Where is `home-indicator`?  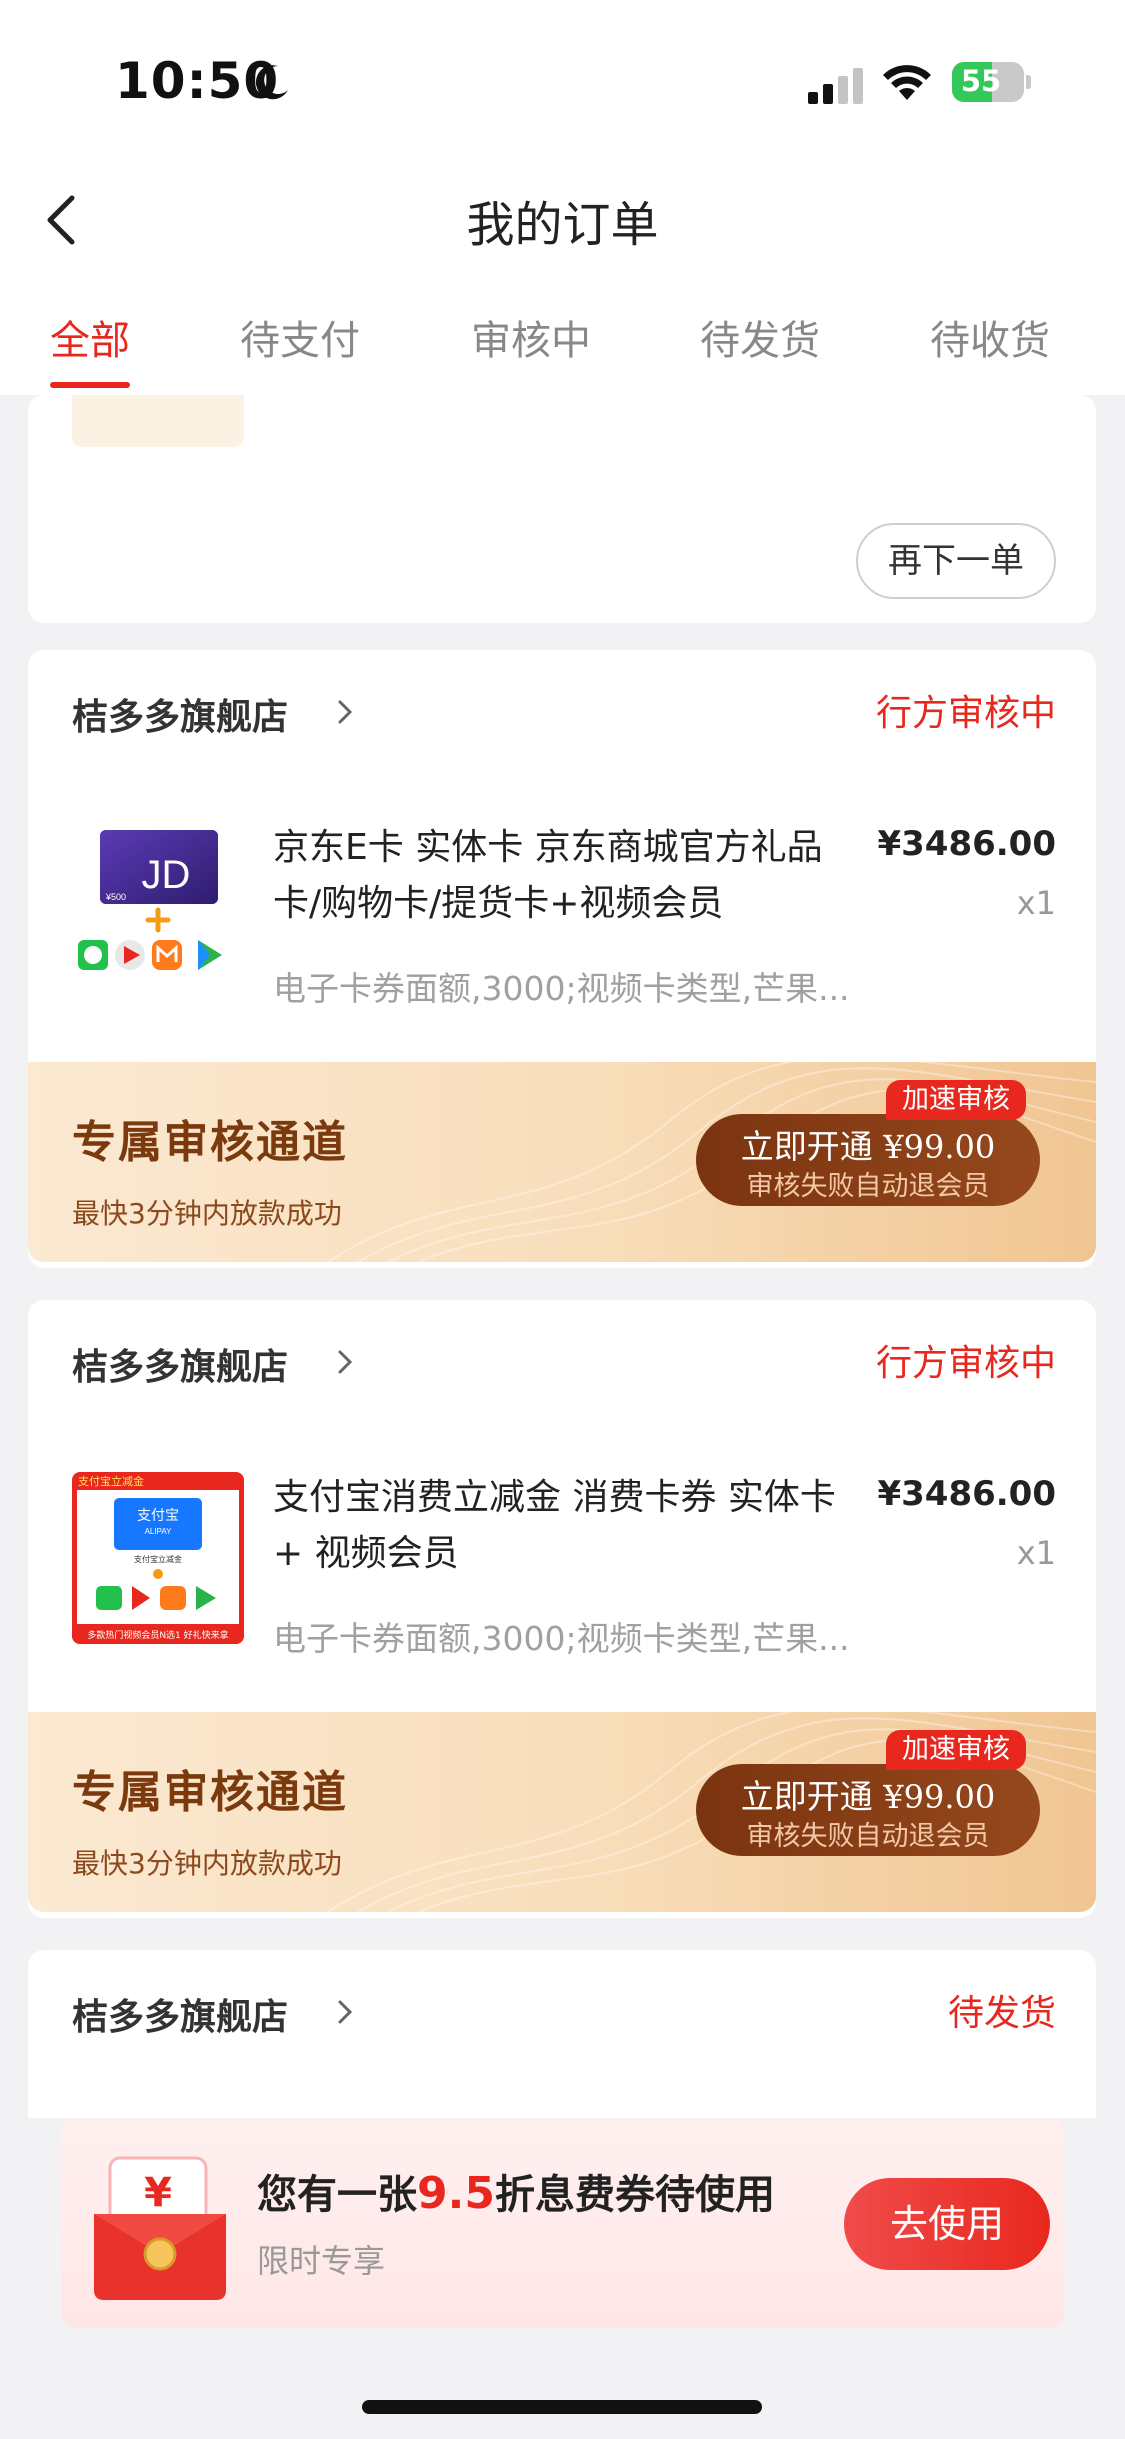
home-indicator is located at coordinates (562, 2407).